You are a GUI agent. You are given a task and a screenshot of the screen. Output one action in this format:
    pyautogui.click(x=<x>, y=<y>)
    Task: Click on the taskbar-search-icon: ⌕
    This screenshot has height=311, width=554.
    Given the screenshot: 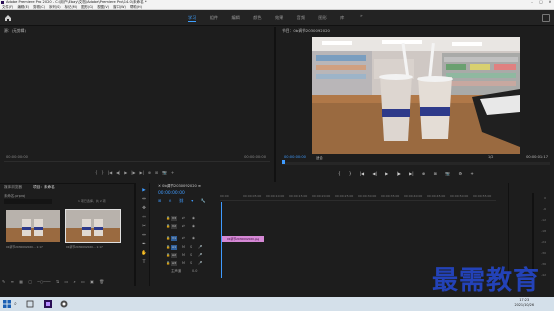 What is the action you would take?
    pyautogui.click(x=15, y=304)
    